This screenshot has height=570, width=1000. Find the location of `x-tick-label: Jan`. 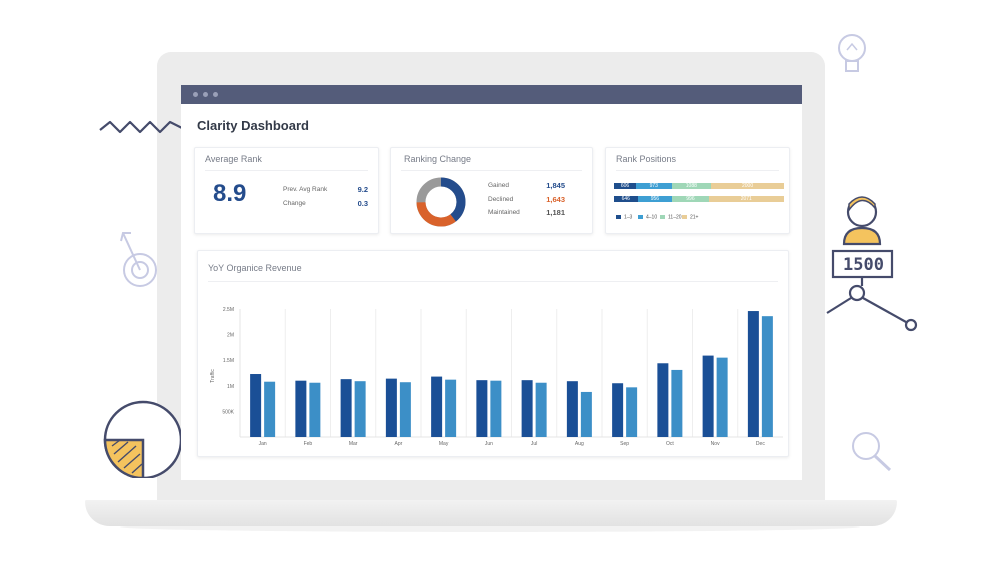

x-tick-label: Jan is located at coordinates (263, 444).